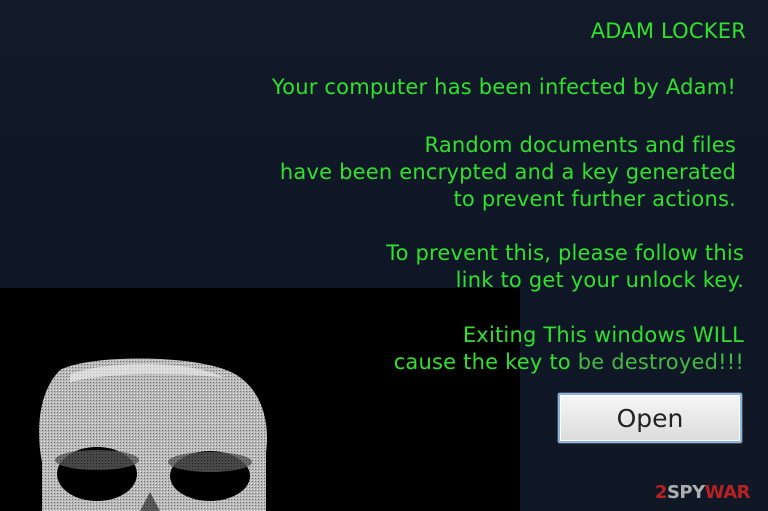 Image resolution: width=768 pixels, height=511 pixels. Describe the element at coordinates (485, 362) in the screenshot. I see `warning-line-part: cause the key to` at that location.